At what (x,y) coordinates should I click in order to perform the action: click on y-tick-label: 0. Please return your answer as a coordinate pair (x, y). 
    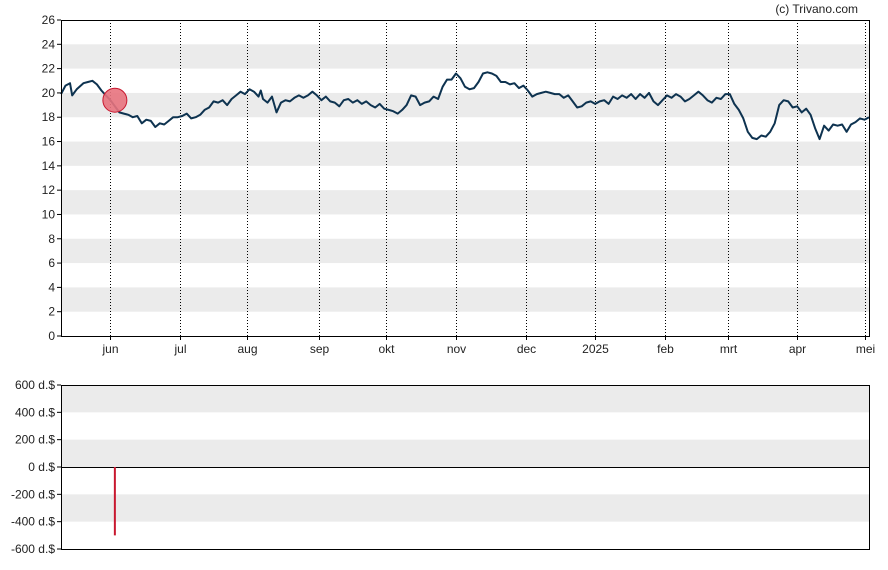
    Looking at the image, I should click on (51, 336).